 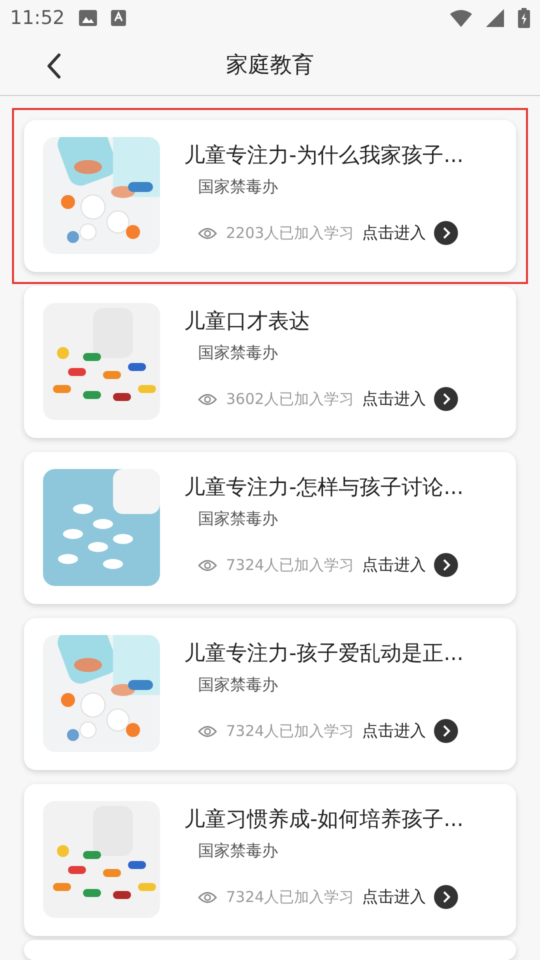 What do you see at coordinates (290, 399) in the screenshot?
I see `learner-count: 3602人已加入学习` at bounding box center [290, 399].